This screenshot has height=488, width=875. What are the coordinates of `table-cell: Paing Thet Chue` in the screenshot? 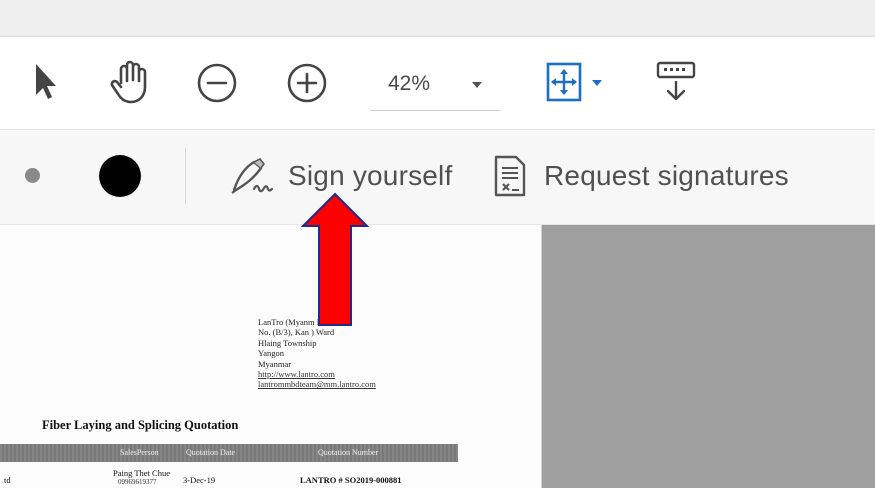 It's located at (141, 473).